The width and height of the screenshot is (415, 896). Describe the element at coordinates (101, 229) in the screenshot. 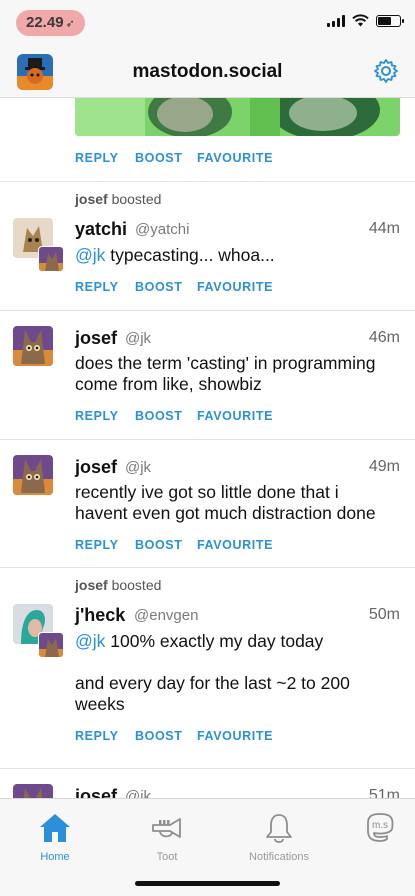

I see `display-name: yatchi` at that location.